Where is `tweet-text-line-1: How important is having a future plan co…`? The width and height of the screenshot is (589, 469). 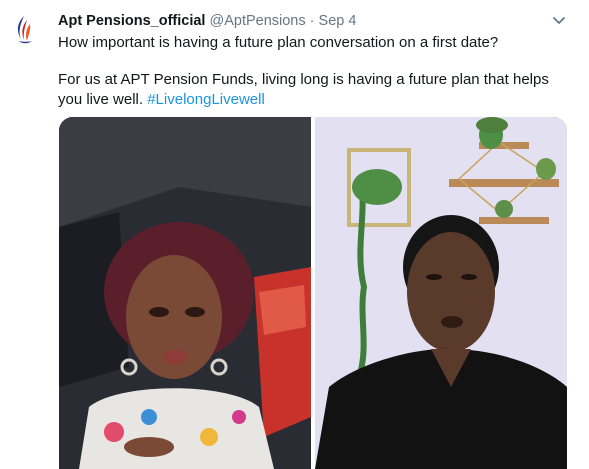
tweet-text-line-1: How important is having a future plan co… is located at coordinates (278, 42).